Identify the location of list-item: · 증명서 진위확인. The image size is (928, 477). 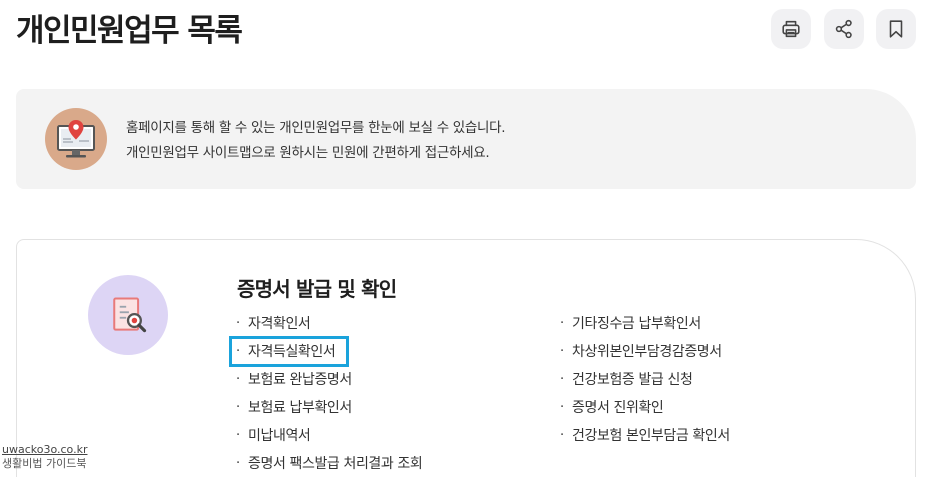
(644, 408).